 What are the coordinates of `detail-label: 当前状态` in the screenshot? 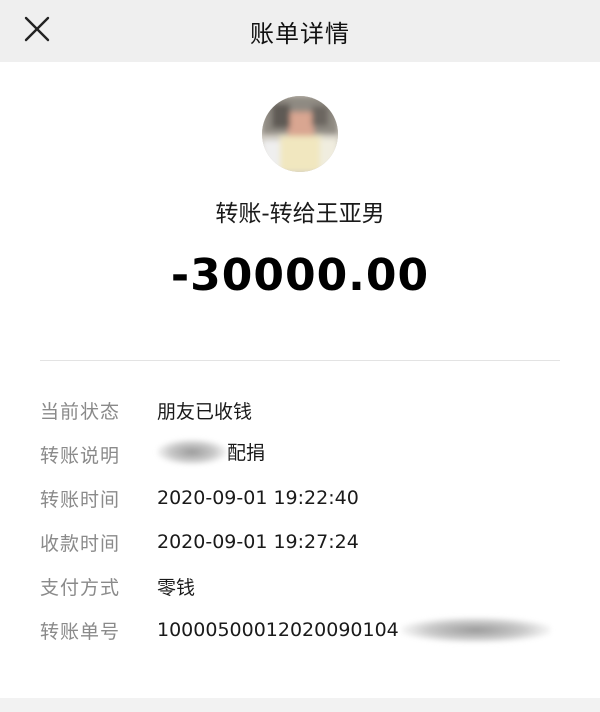 It's located at (80, 411).